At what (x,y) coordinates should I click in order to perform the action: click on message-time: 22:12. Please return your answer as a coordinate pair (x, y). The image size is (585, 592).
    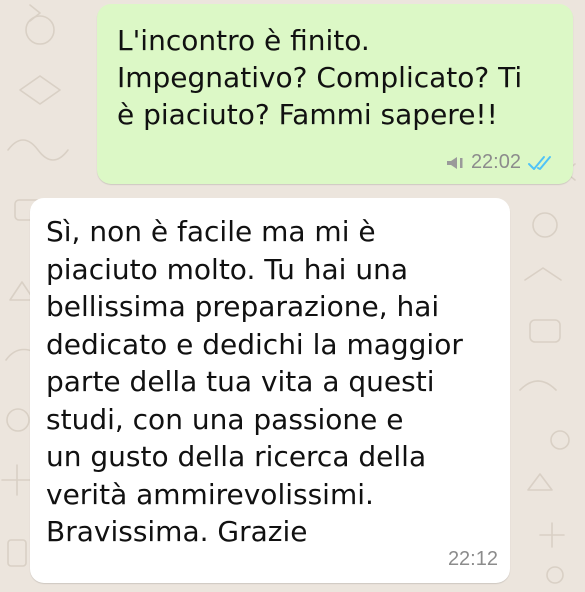
    Looking at the image, I should click on (472, 559).